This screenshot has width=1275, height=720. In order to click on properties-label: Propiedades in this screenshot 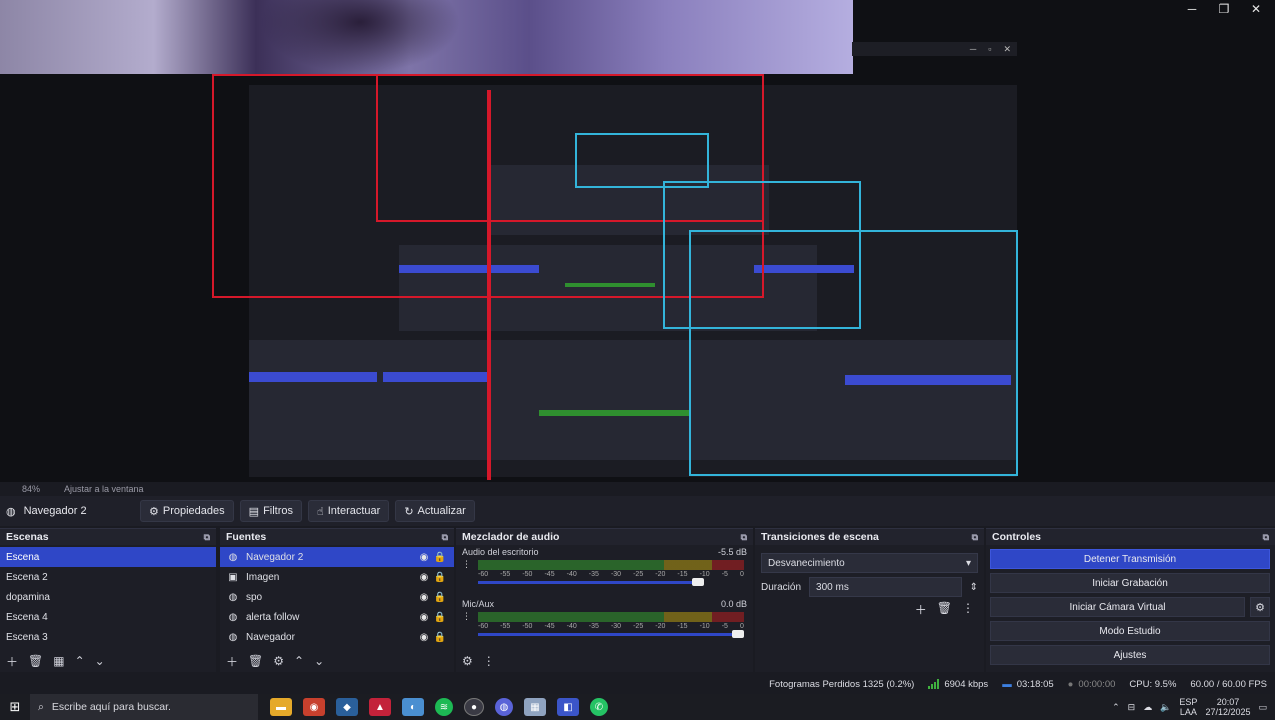, I will do `click(193, 511)`.